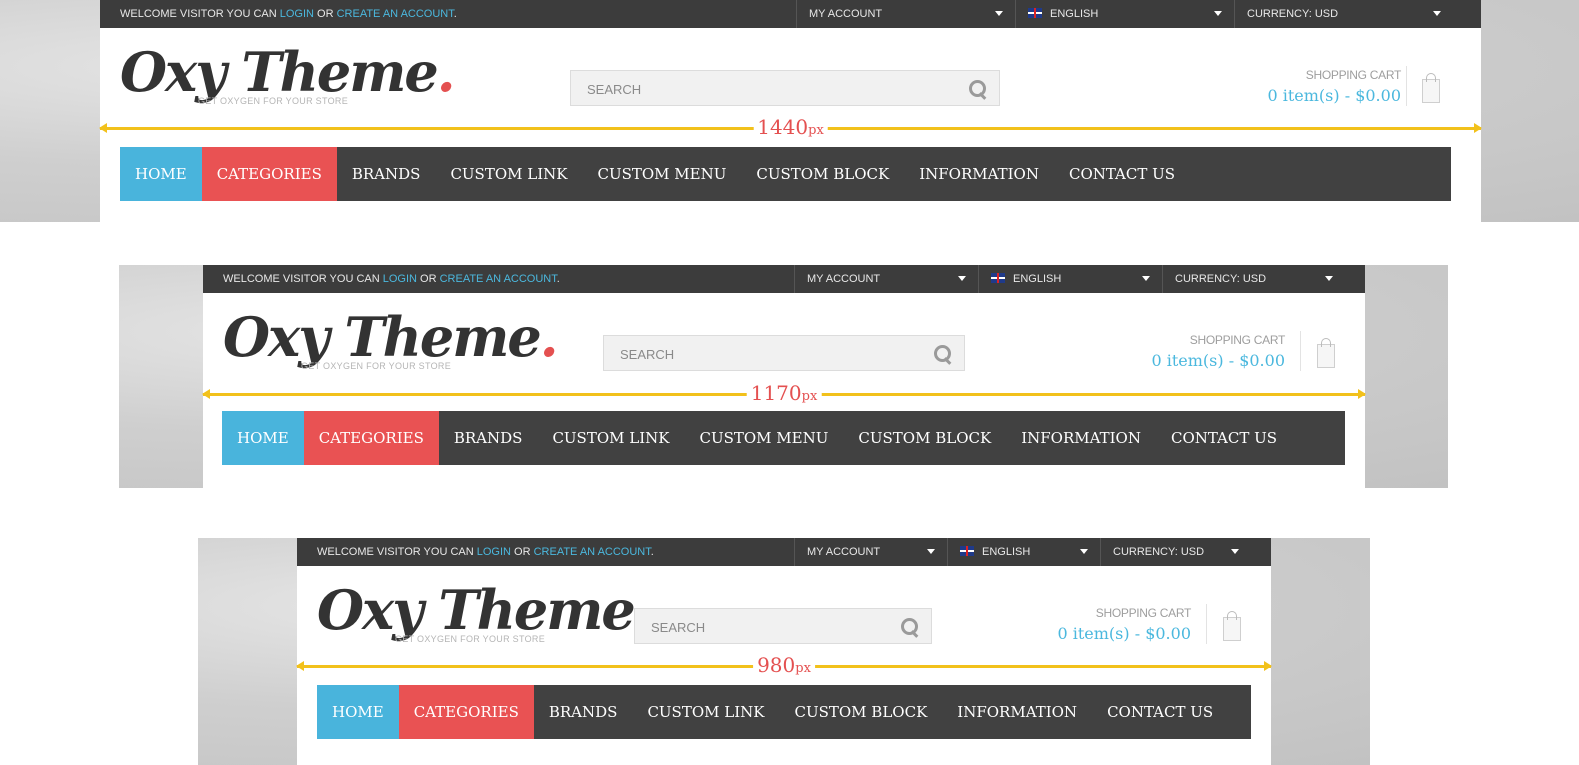  I want to click on width-label: 1170px, so click(784, 395).